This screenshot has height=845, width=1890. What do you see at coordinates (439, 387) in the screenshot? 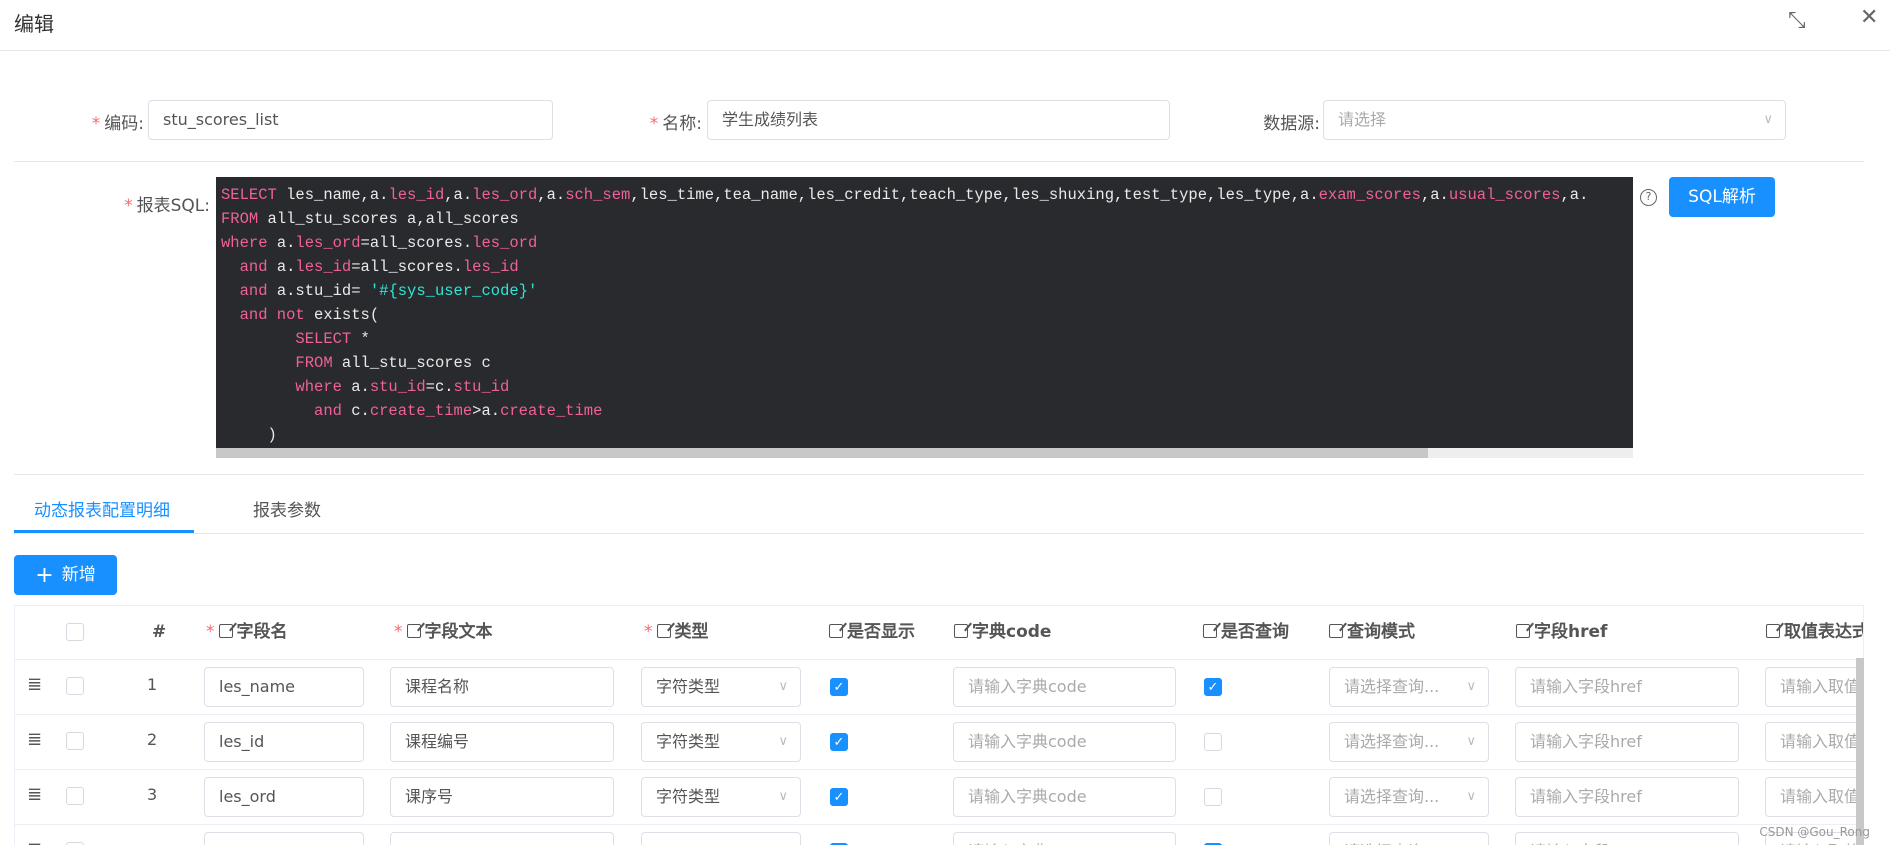
I see `sql-token: =c.` at bounding box center [439, 387].